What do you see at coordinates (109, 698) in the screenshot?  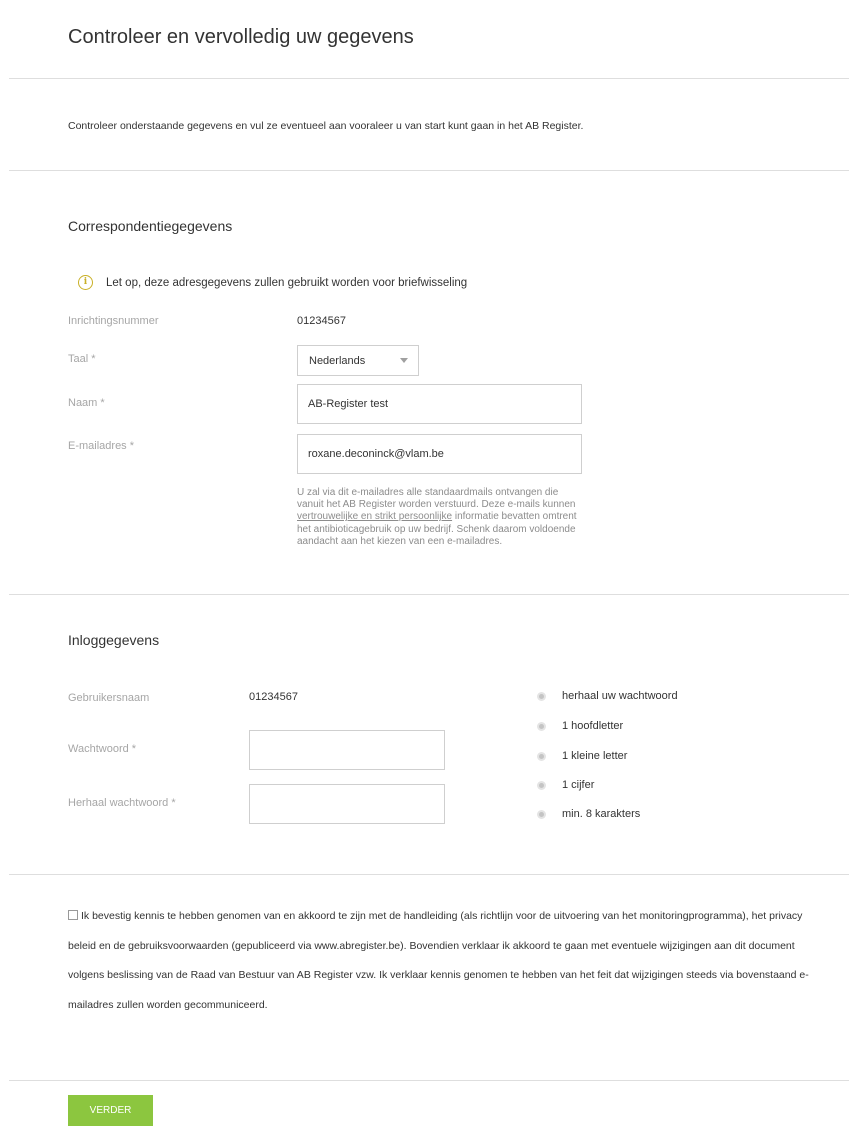 I see `gebruikersnaam-label: Gebruikersnaam` at bounding box center [109, 698].